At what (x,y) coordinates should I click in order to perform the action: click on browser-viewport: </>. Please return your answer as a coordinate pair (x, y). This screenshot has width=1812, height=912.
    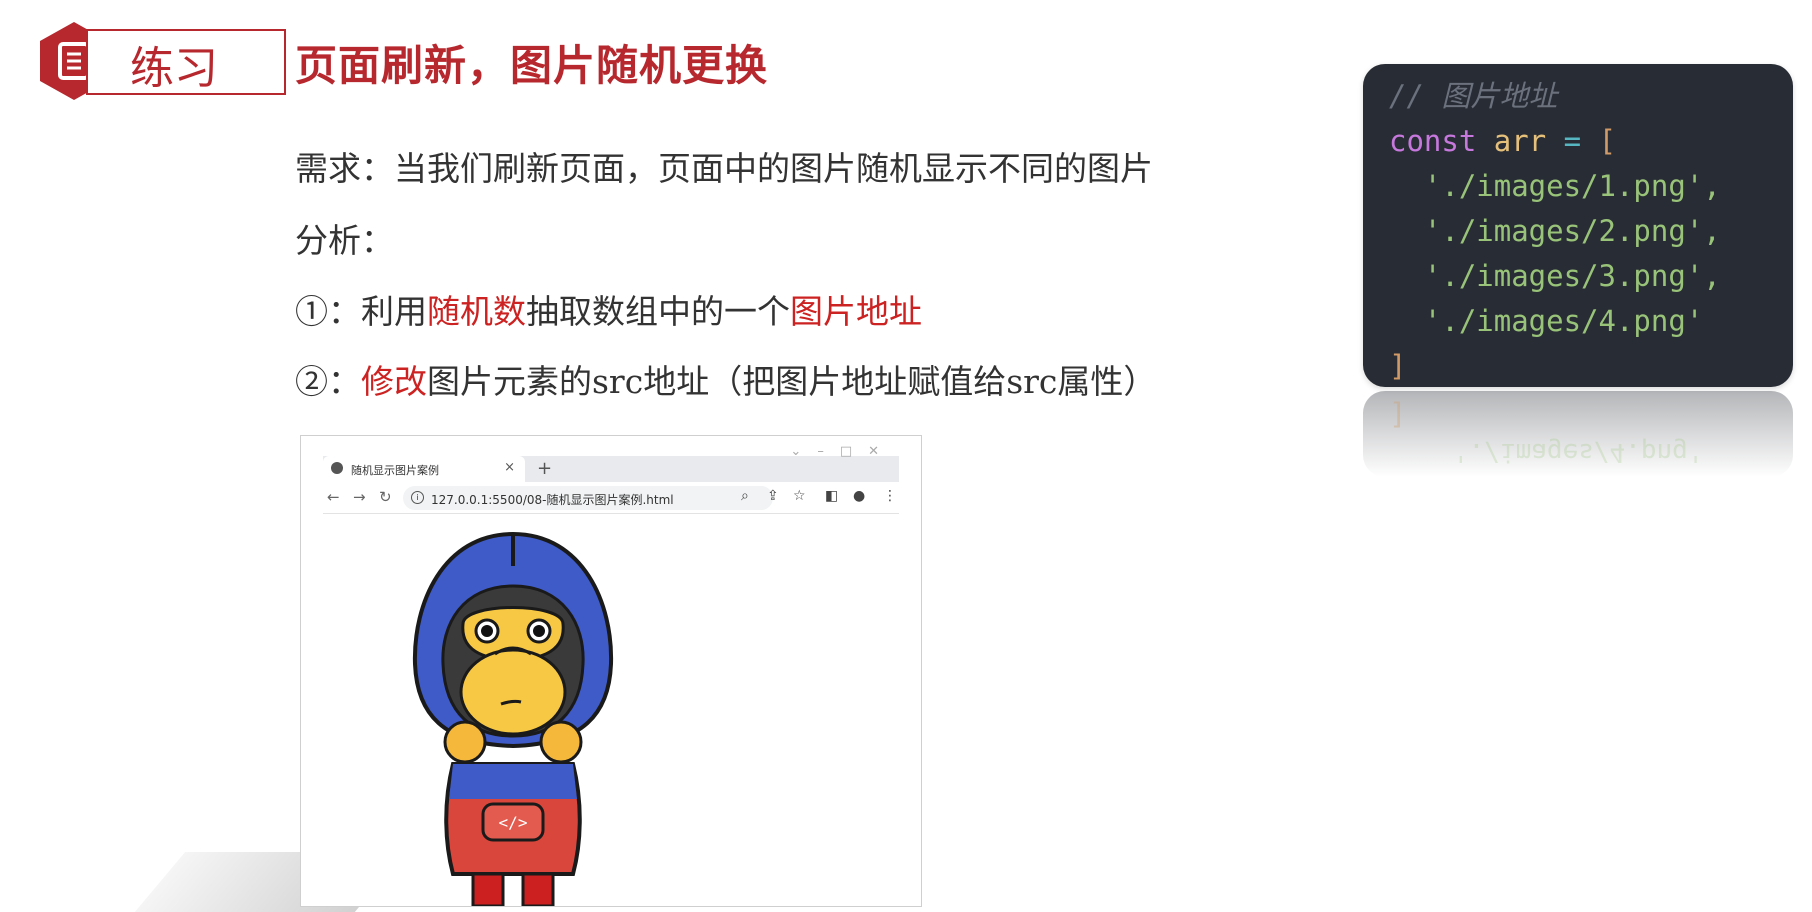
    Looking at the image, I should click on (611, 710).